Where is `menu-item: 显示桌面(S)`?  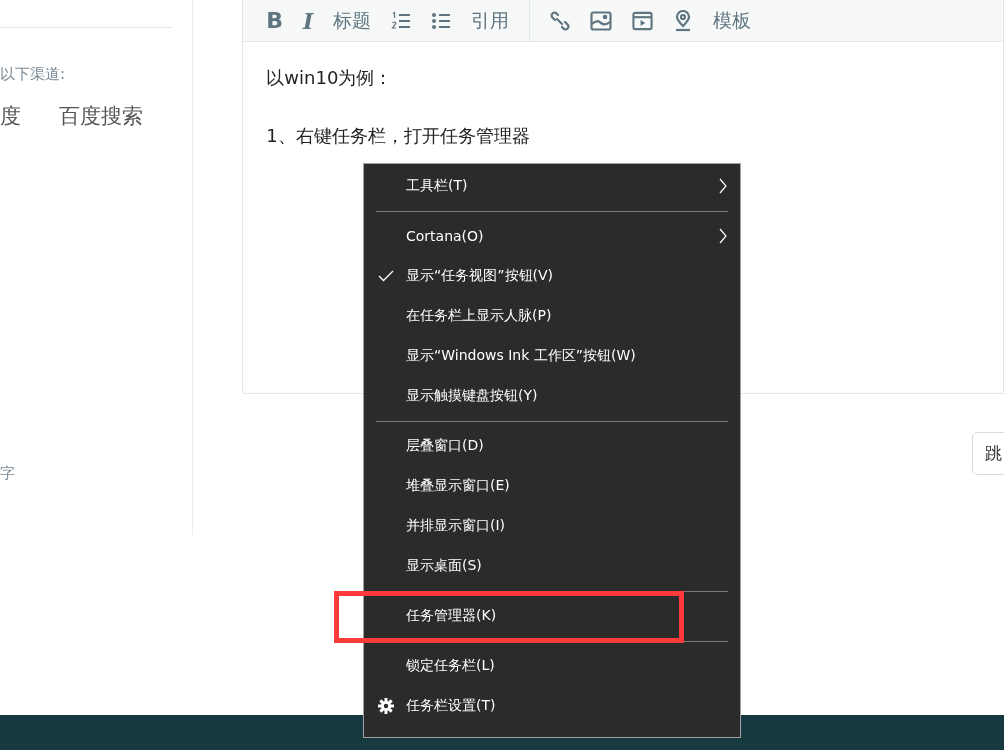
menu-item: 显示桌面(S) is located at coordinates (444, 566).